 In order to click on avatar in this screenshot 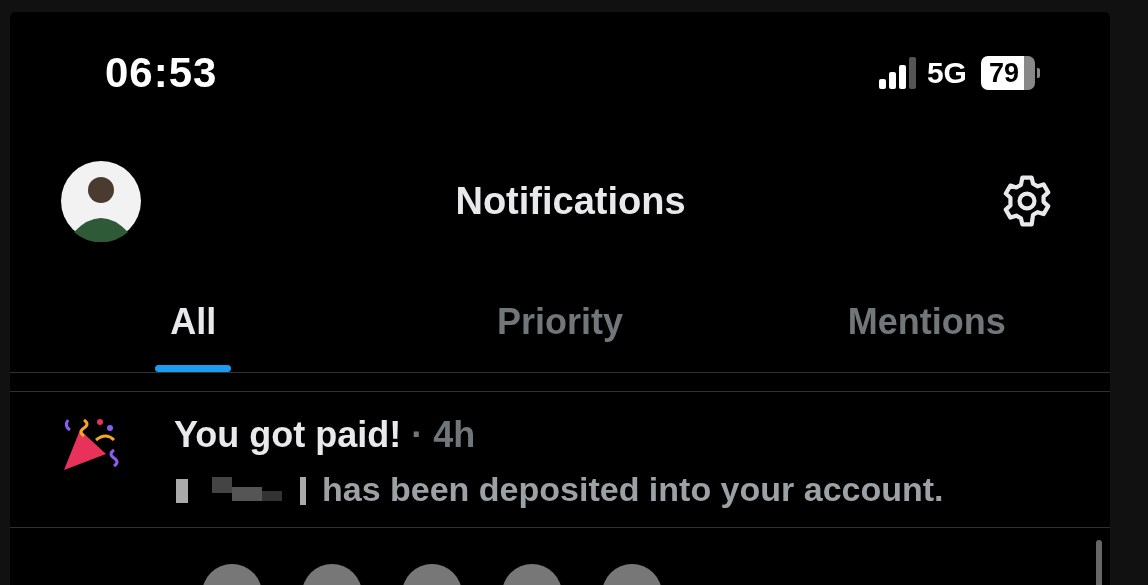, I will do `click(101, 201)`.